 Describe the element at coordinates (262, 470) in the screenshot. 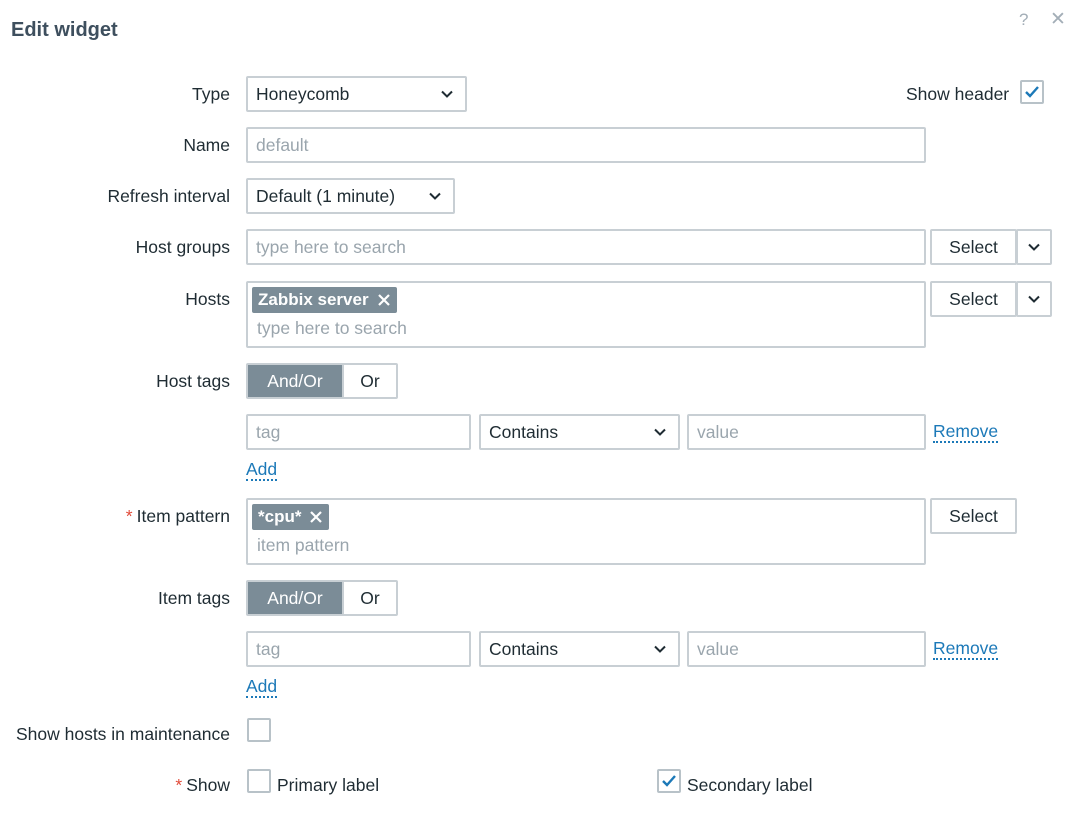

I see `host-tag-add-link: Add` at that location.